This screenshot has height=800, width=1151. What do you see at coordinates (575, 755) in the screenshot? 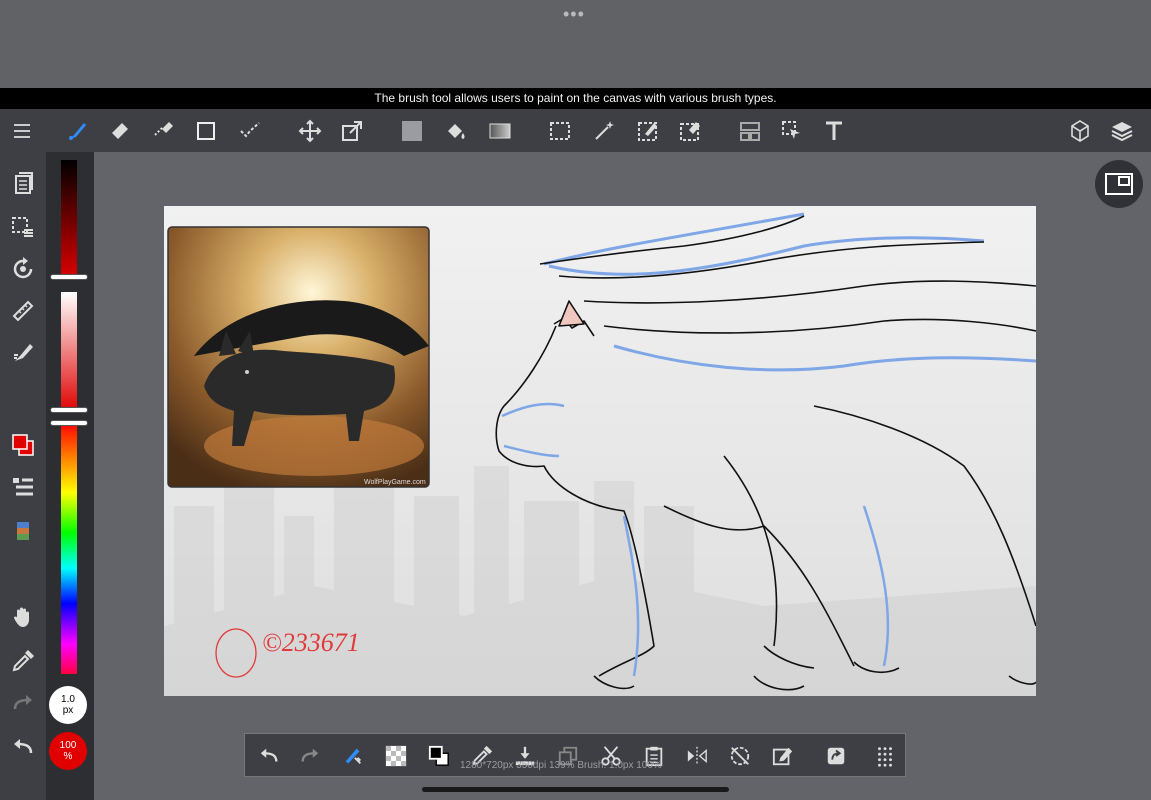
I see `bottom-toolbar: 1280*720px 350dpi 139% Brush: 1.0px 100%` at bounding box center [575, 755].